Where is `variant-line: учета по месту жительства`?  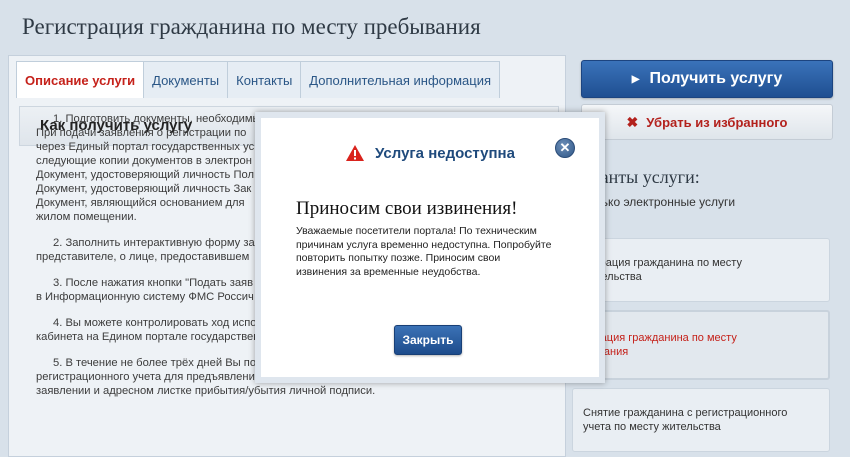 variant-line: учета по месту жительства is located at coordinates (652, 427).